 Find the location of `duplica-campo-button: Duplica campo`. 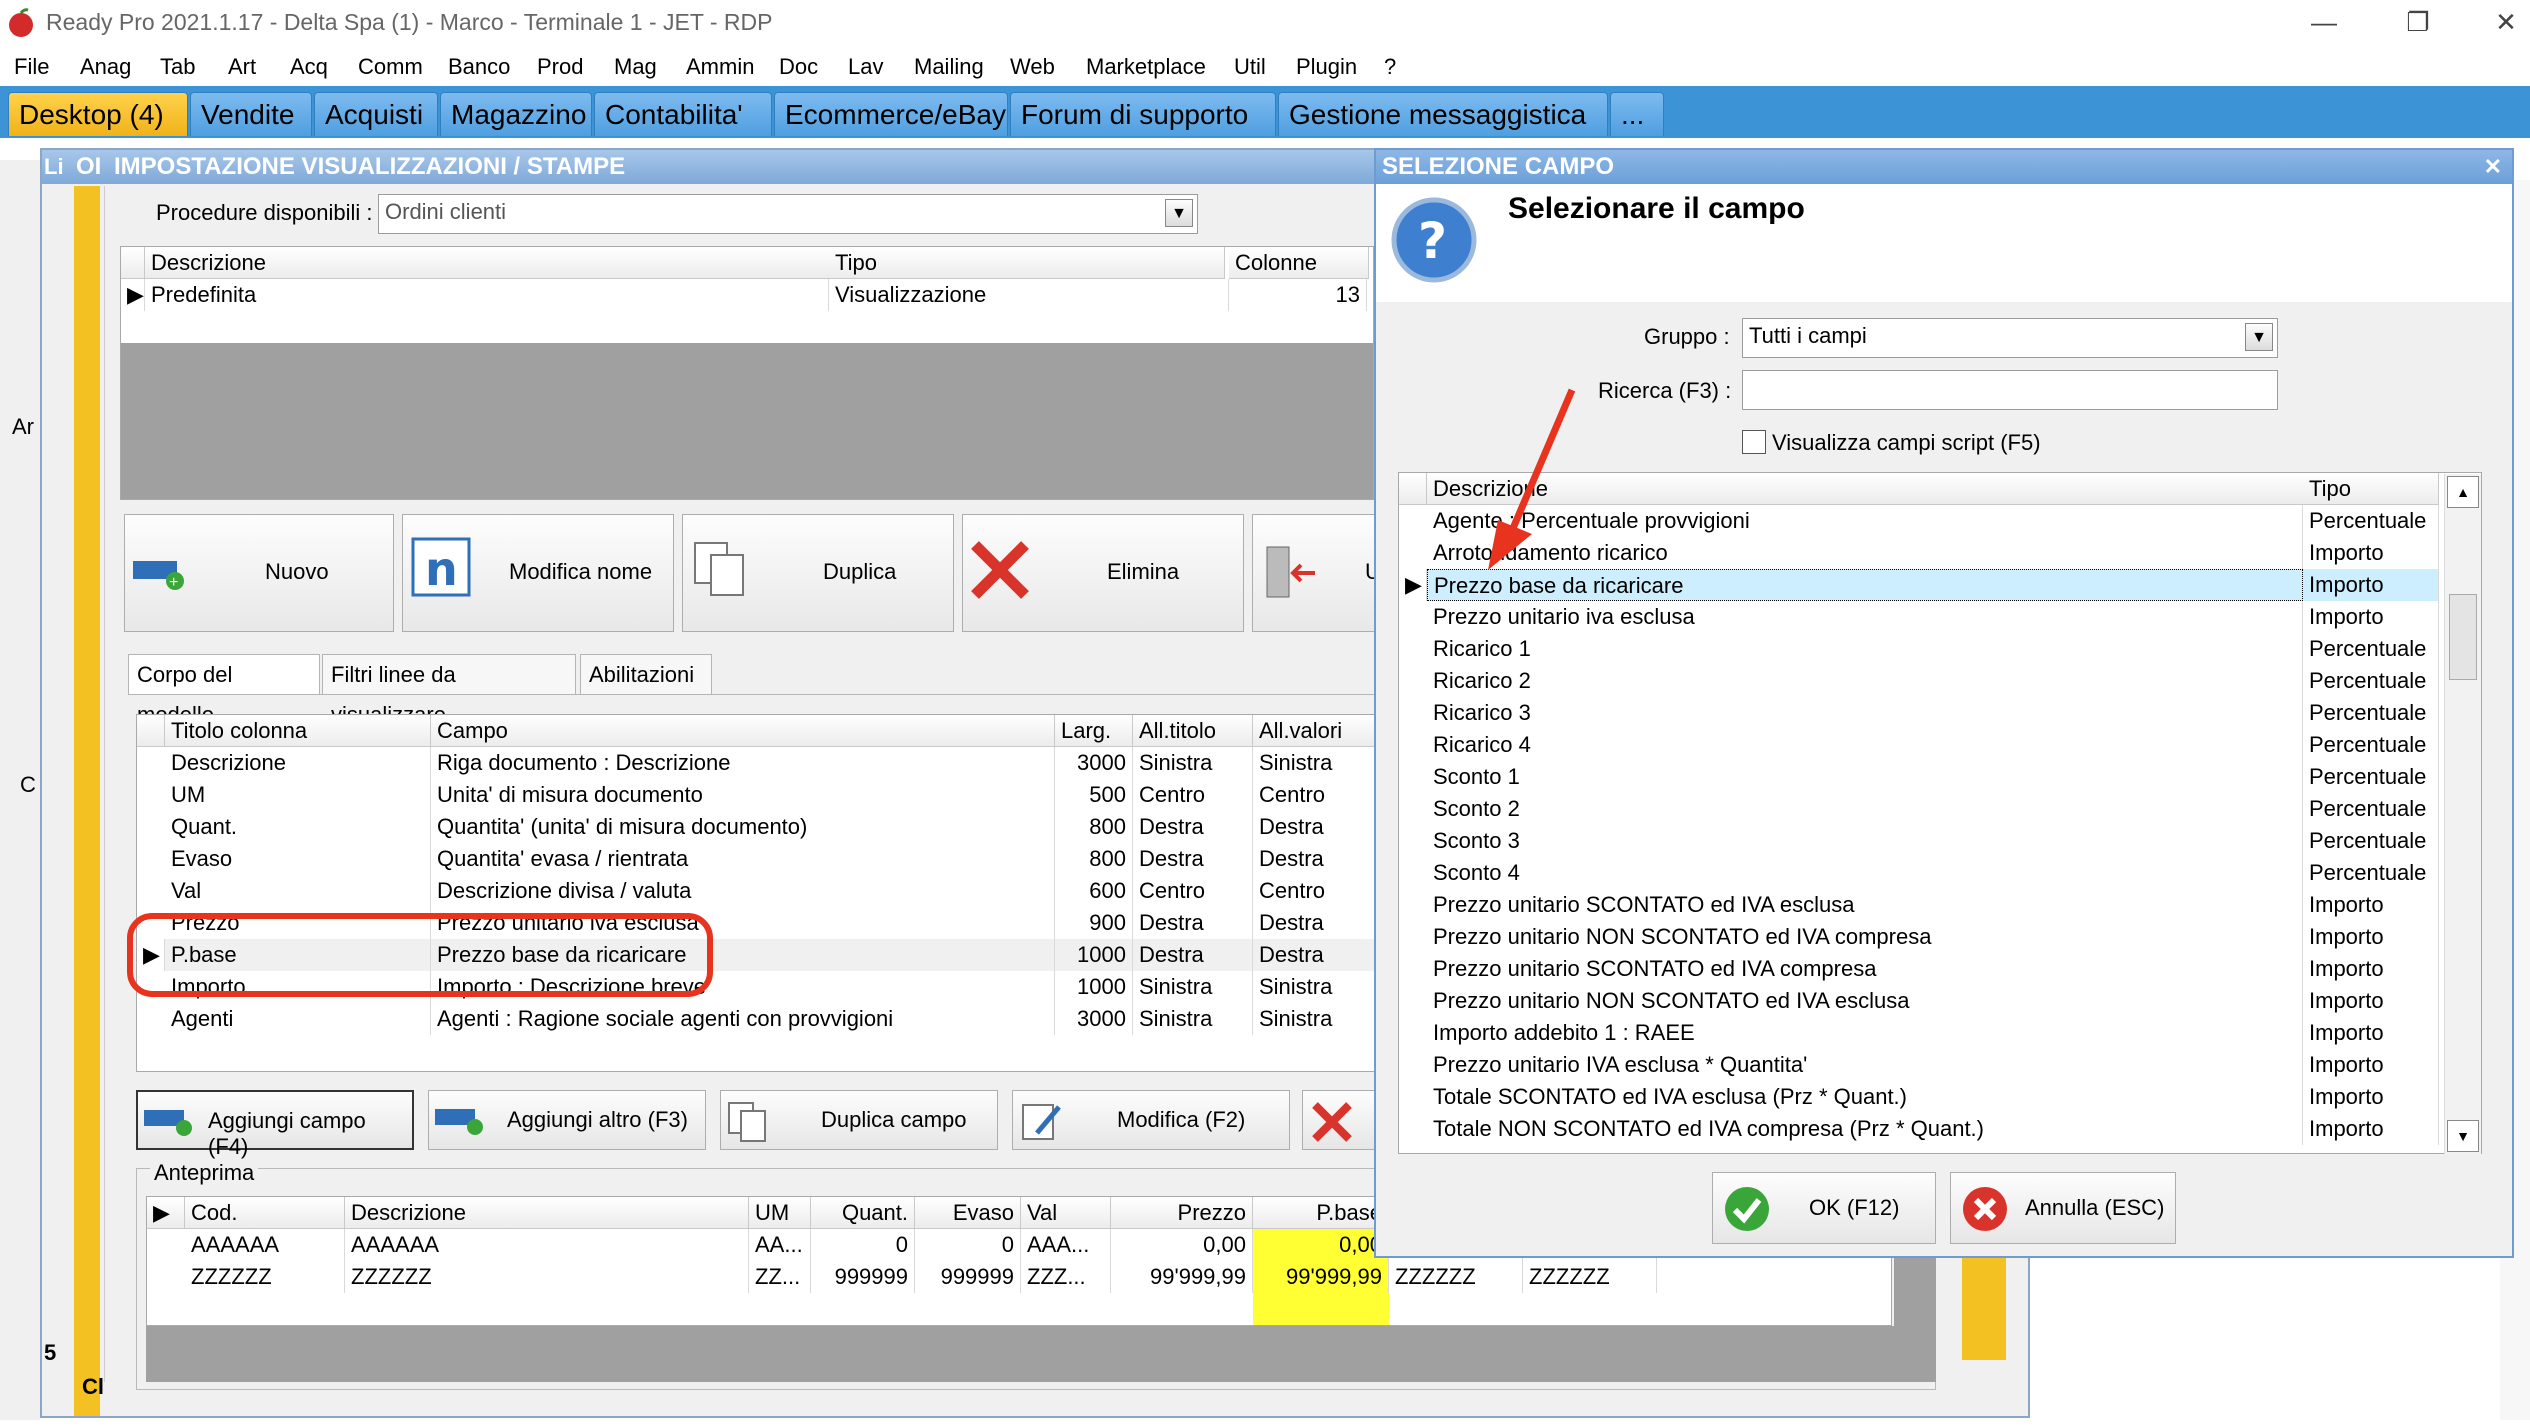

duplica-campo-button: Duplica campo is located at coordinates (859, 1120).